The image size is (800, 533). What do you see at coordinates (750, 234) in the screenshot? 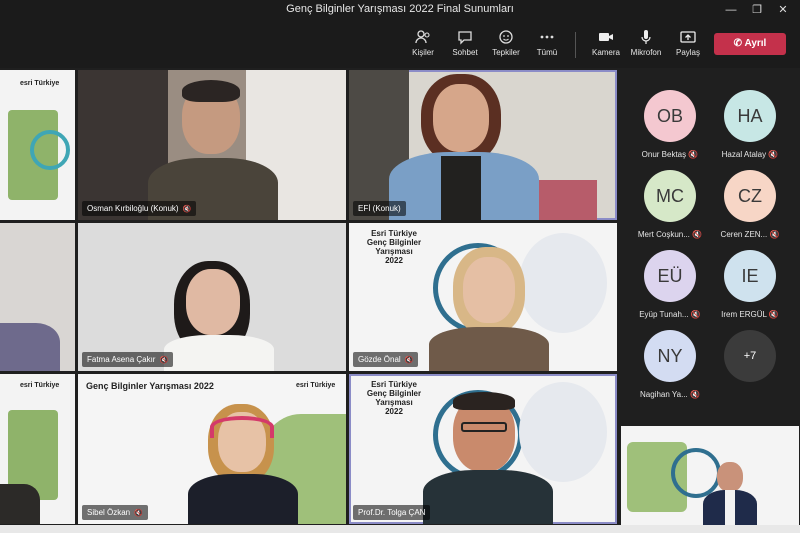
I see `roster-name: Ceren ZEN... 🔇` at bounding box center [750, 234].